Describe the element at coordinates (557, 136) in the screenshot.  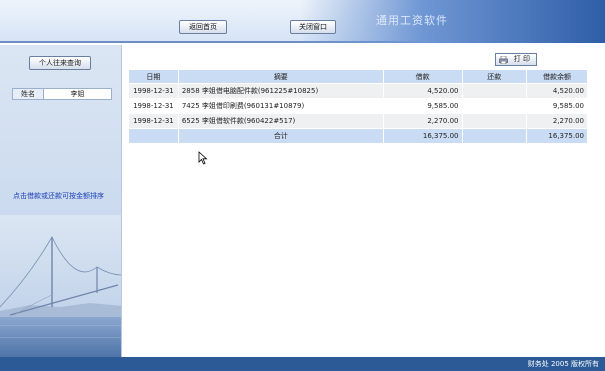
I see `total-balance: 16,375.00` at that location.